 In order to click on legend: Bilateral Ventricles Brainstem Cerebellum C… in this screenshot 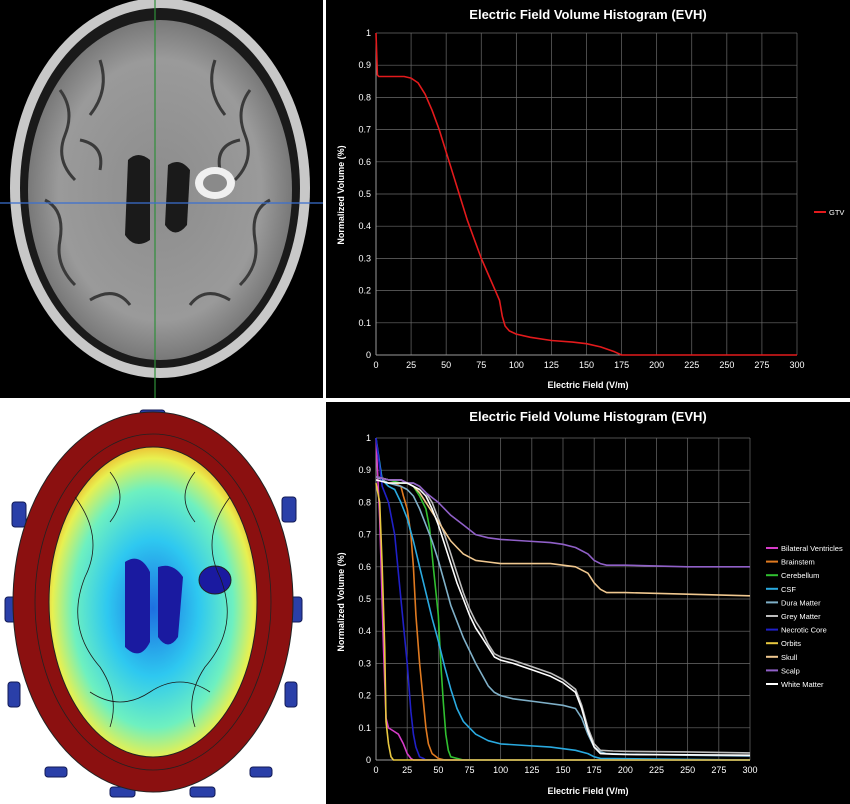, I will do `click(804, 616)`.